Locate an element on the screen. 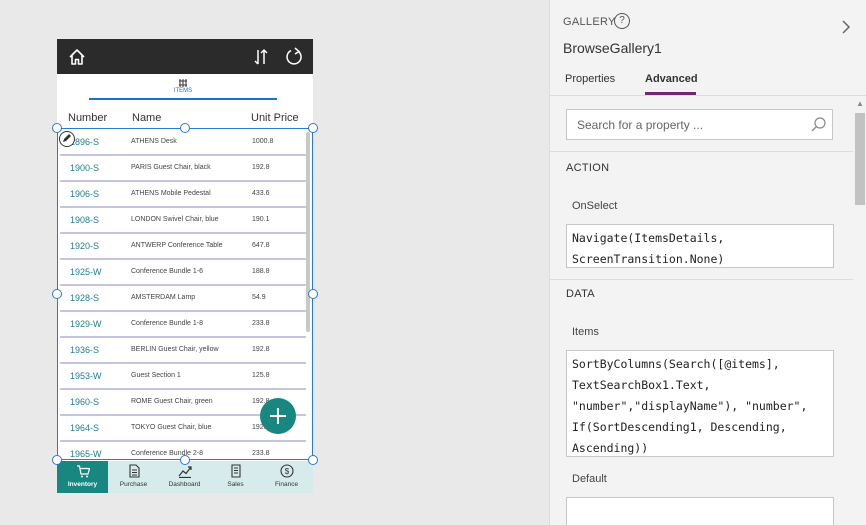 The height and width of the screenshot is (525, 866). dollar-icon: $ is located at coordinates (287, 471).